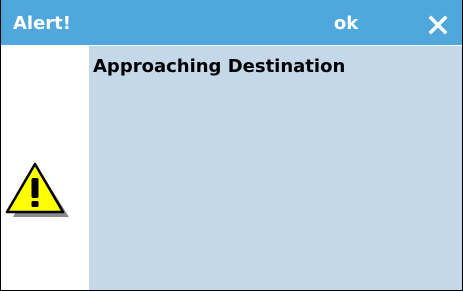 The image size is (463, 291). Describe the element at coordinates (219, 66) in the screenshot. I see `alert-message: Approaching Destination` at that location.